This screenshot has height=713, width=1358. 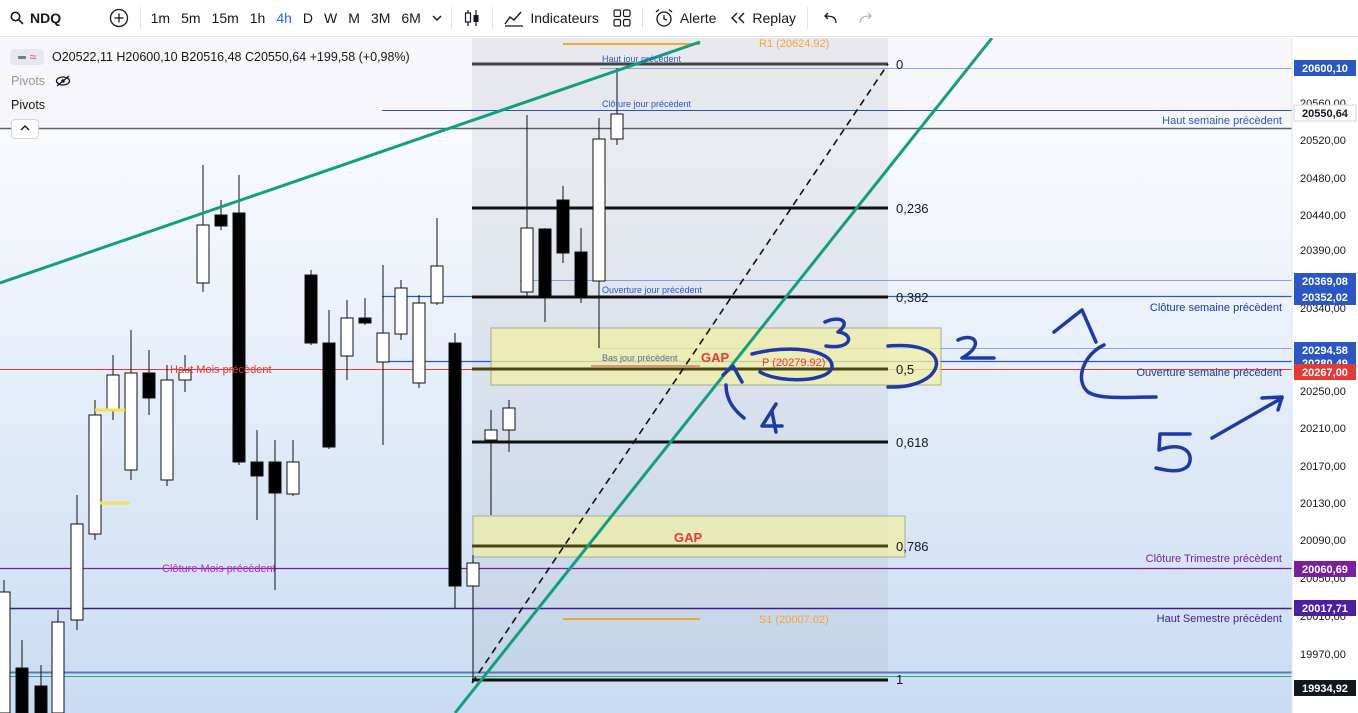 I want to click on interval-5m: 5m, so click(x=191, y=18).